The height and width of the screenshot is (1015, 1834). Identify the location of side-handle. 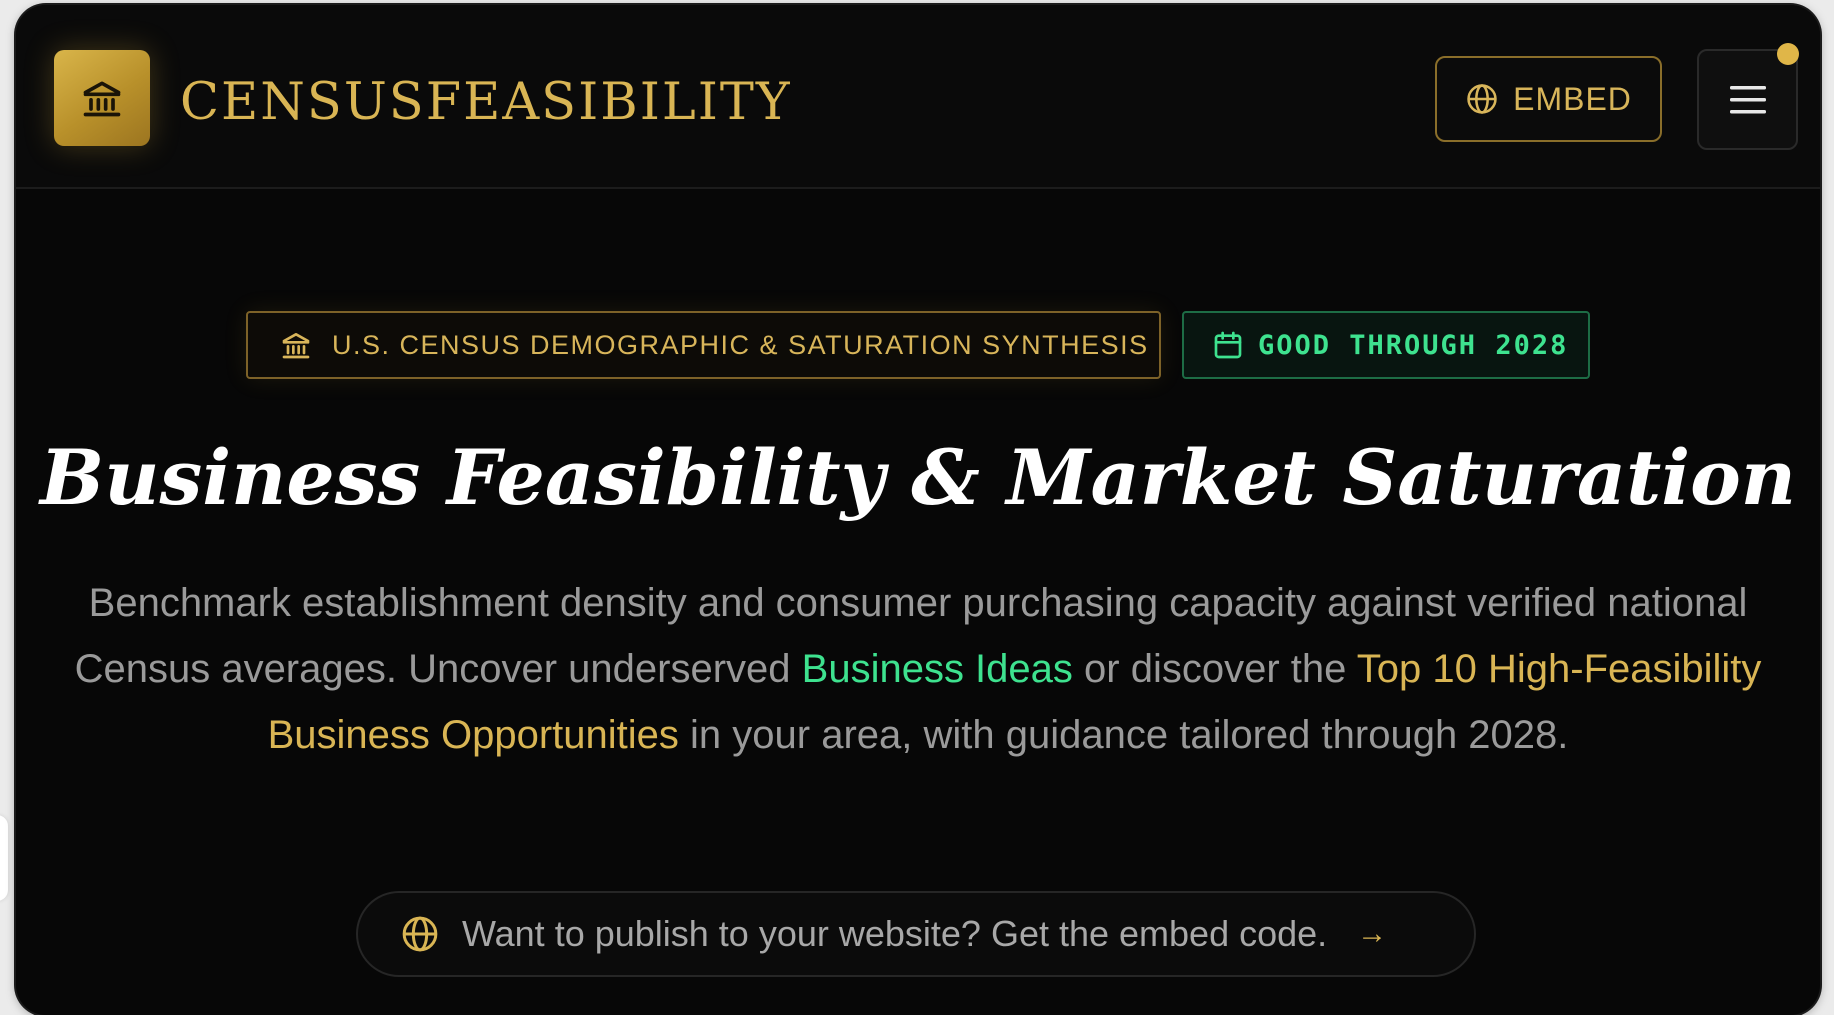
(4, 858).